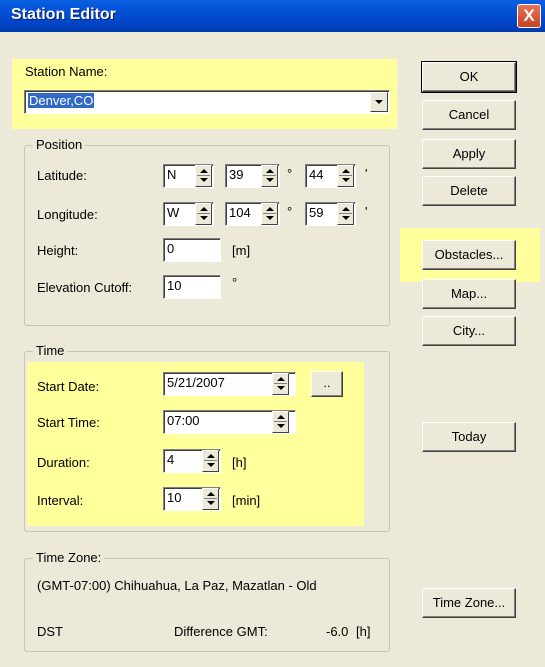 This screenshot has width=545, height=667. Describe the element at coordinates (85, 287) in the screenshot. I see `elevation-cutoff-label: Elevation Cutoff:` at that location.